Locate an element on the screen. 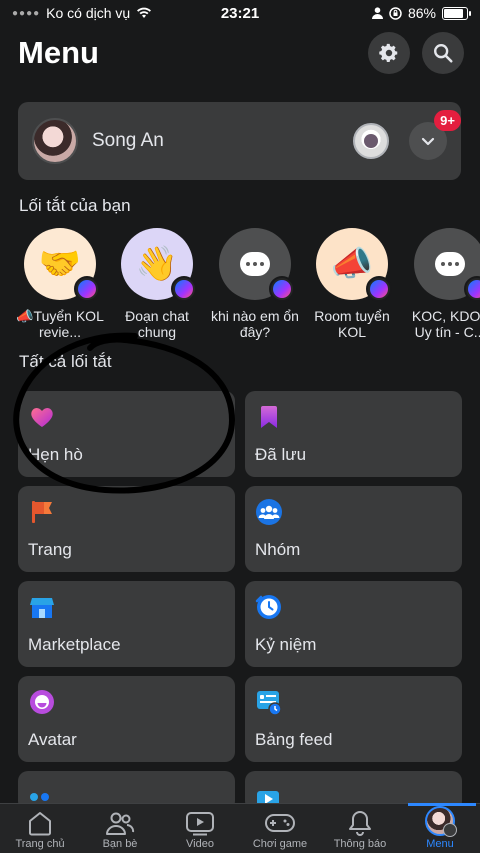 This screenshot has width=480, height=853. tab-gaming: Chơi game is located at coordinates (280, 828).